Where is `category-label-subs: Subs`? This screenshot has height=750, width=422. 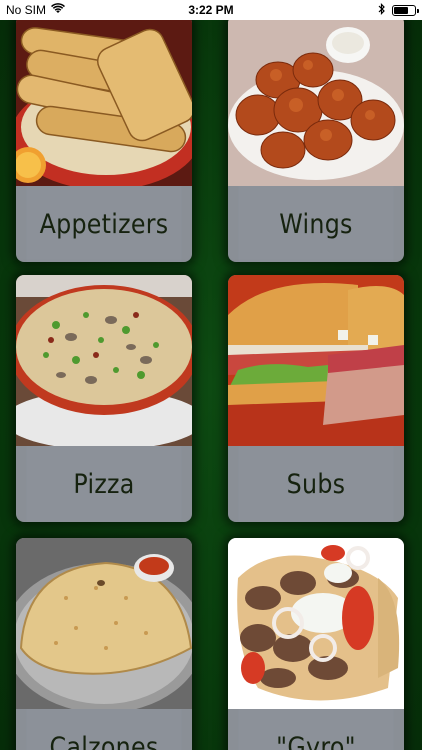
category-label-subs: Subs is located at coordinates (316, 484).